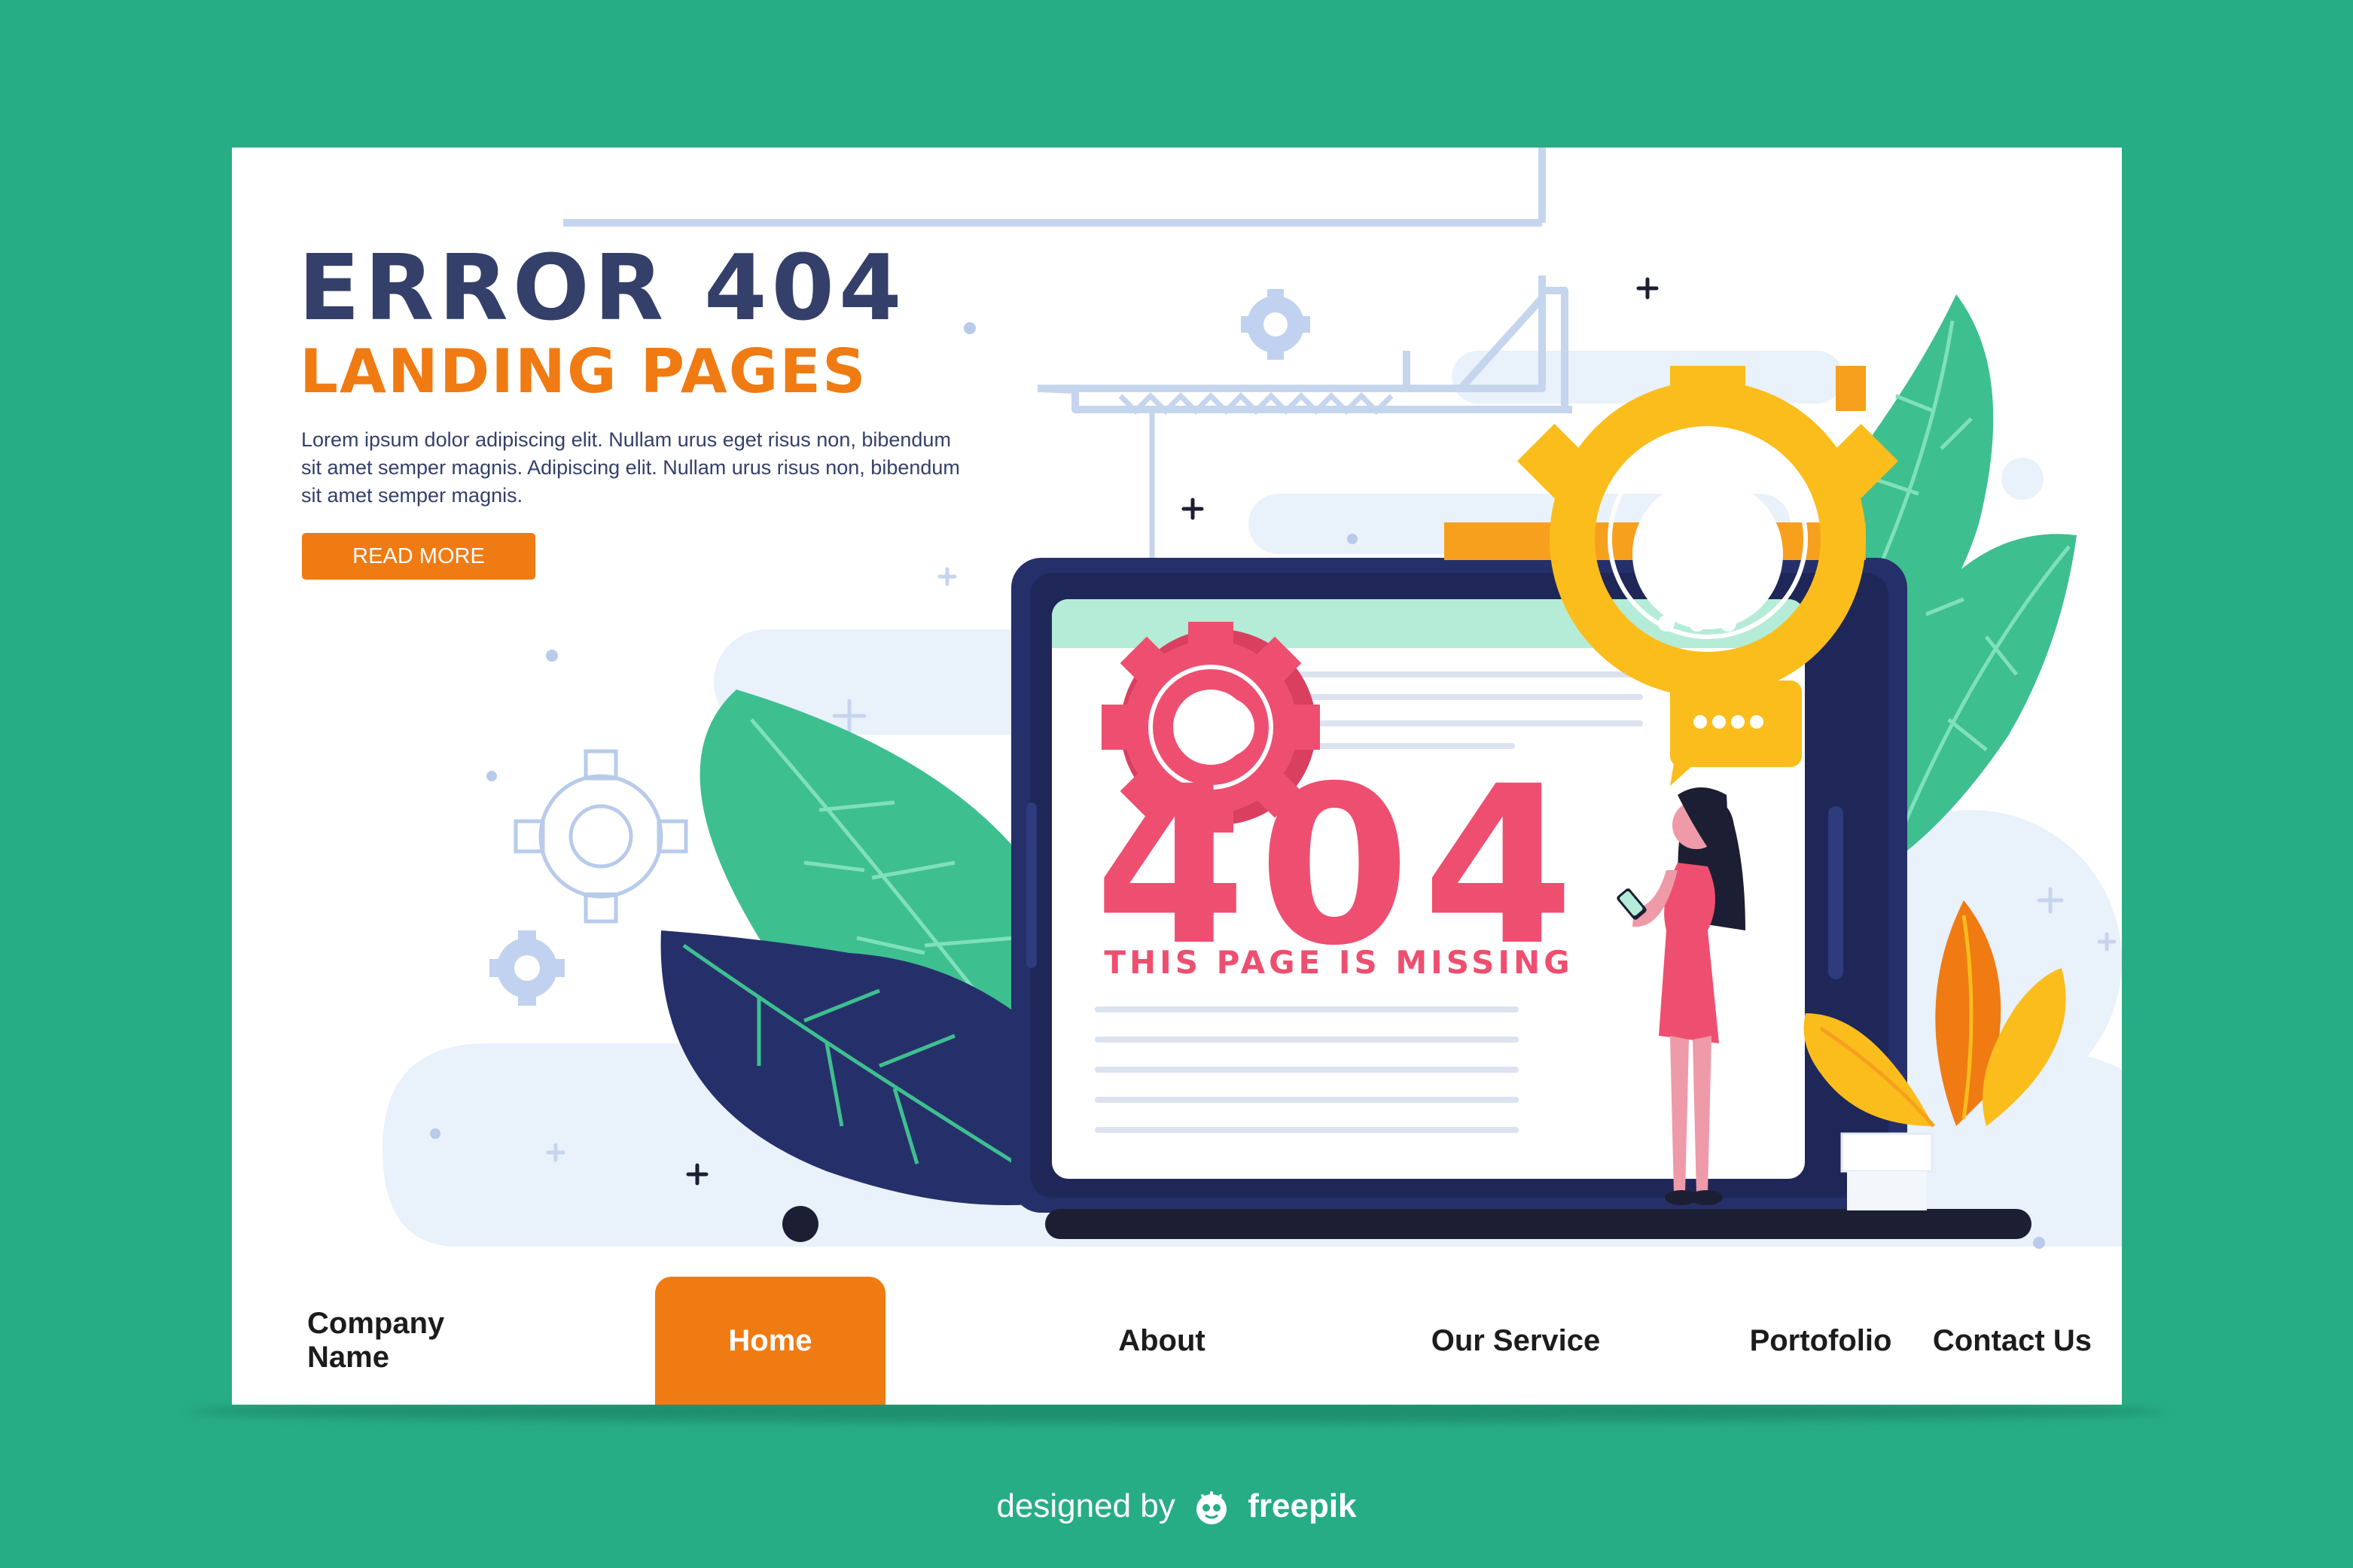 The width and height of the screenshot is (2353, 1568). Describe the element at coordinates (1054, 187) in the screenshot. I see `crane` at that location.